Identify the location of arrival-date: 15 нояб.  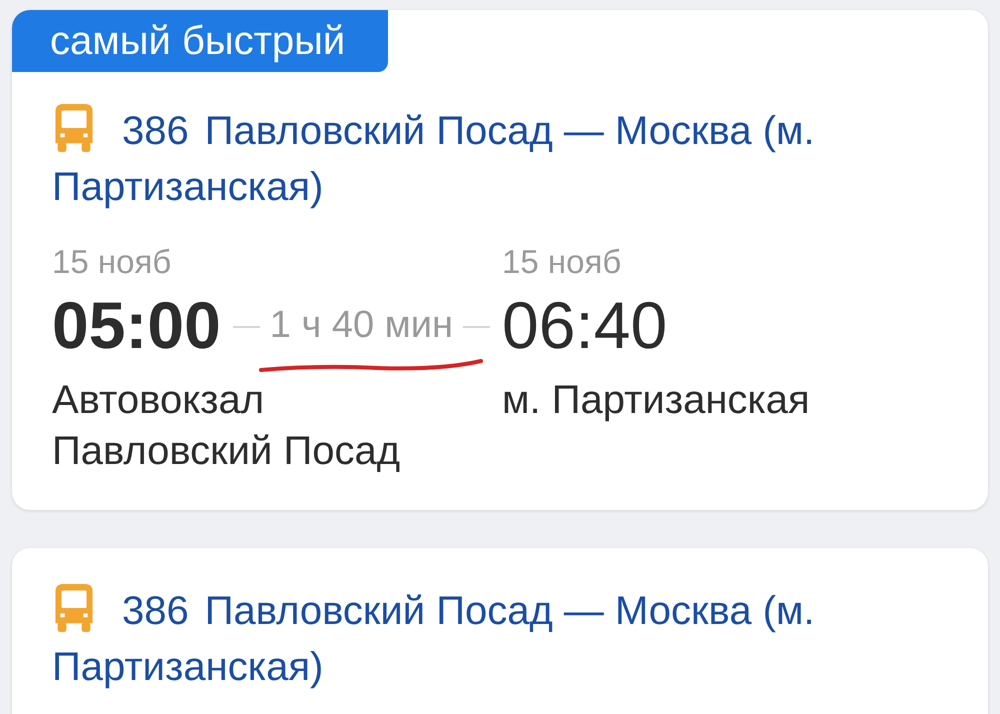
(562, 262).